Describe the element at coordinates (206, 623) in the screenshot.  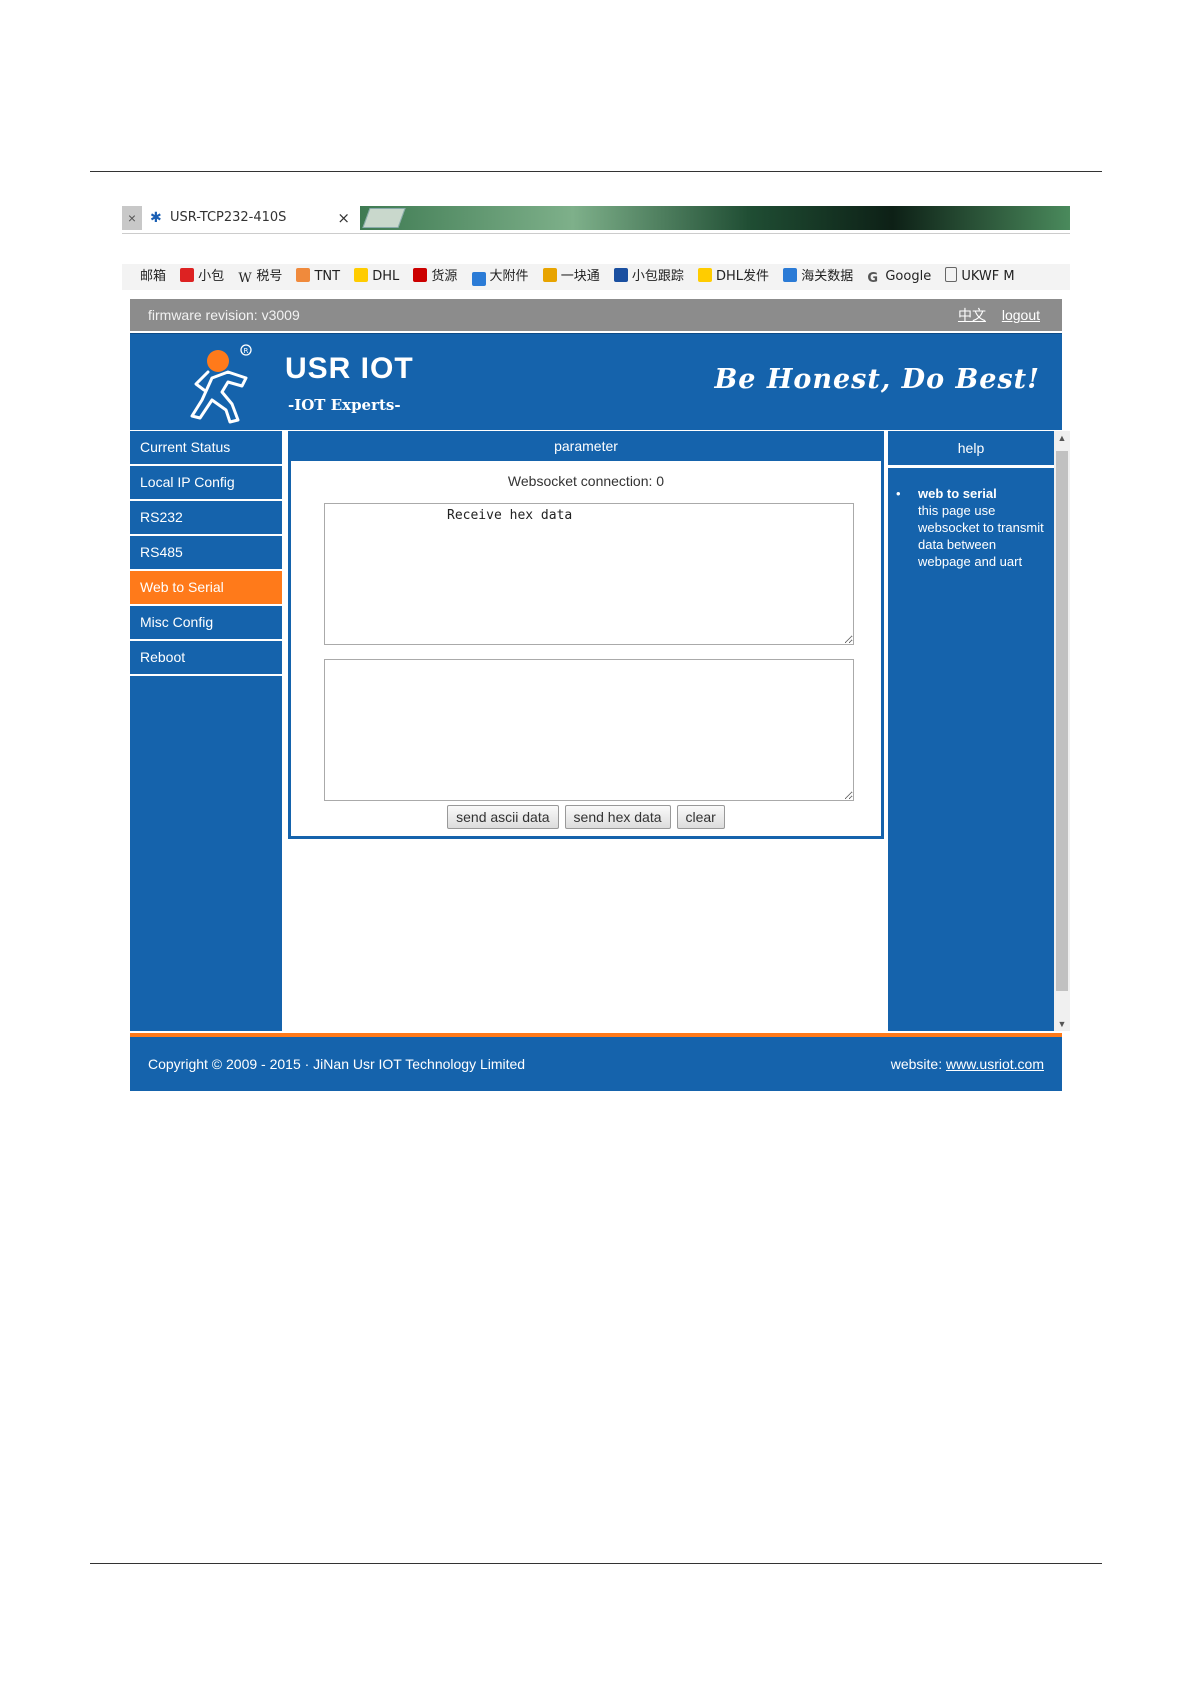
I see `sidebar-item-misc-config: Misc Config` at that location.